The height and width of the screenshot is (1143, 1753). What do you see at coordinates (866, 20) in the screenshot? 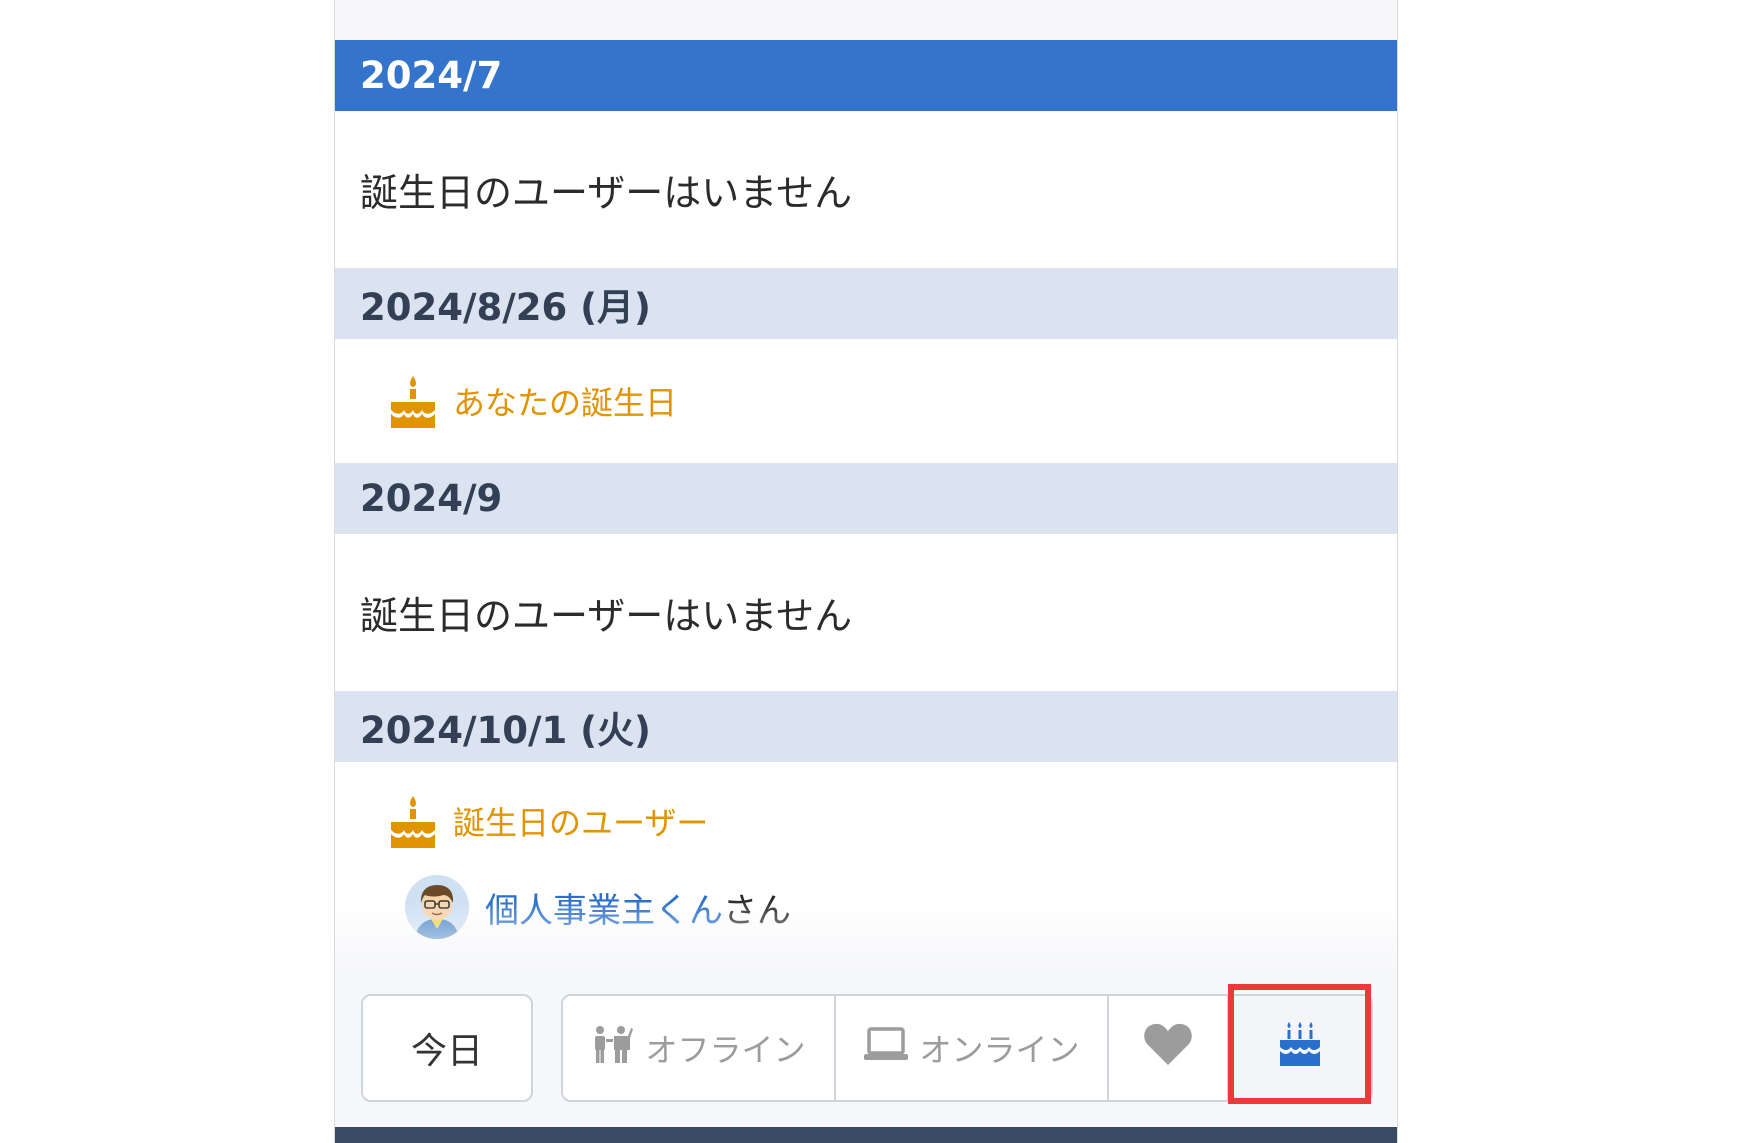
I see `top-strip` at bounding box center [866, 20].